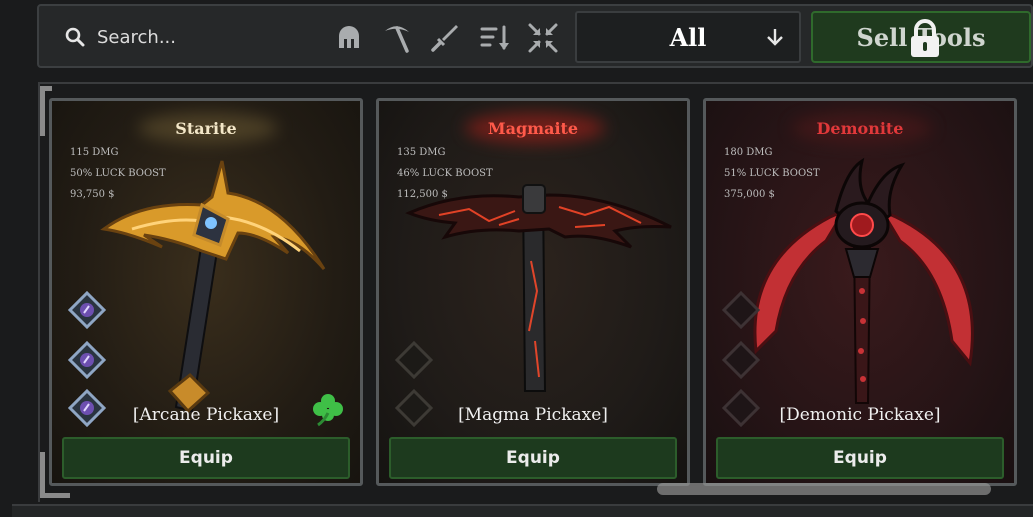 Image resolution: width=1033 pixels, height=517 pixels. Describe the element at coordinates (197, 37) in the screenshot. I see `search-input` at that location.